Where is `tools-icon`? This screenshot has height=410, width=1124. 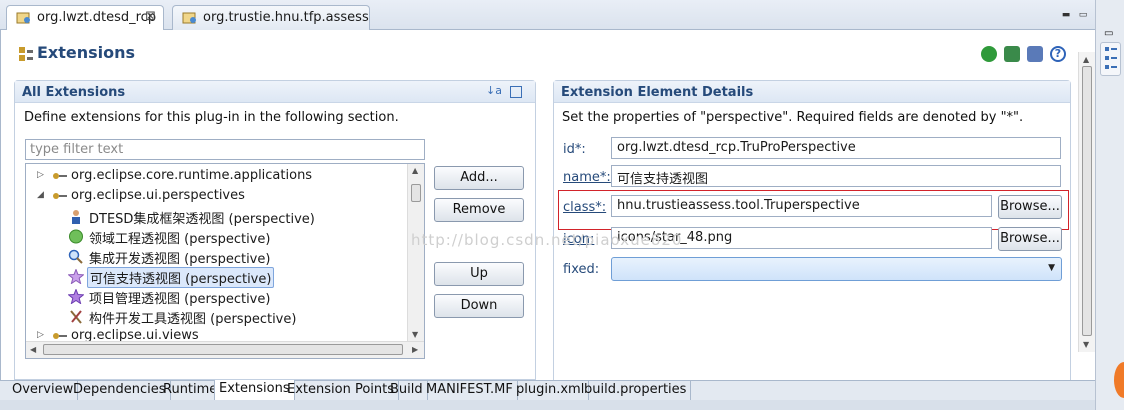
tools-icon is located at coordinates (76, 317).